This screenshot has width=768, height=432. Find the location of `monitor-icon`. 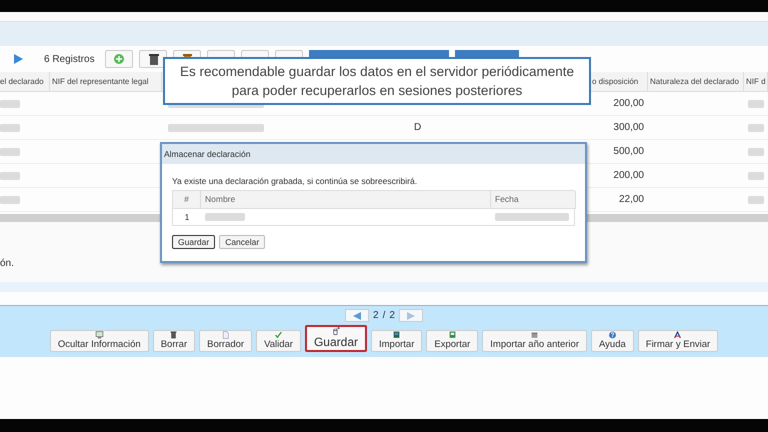

monitor-icon is located at coordinates (99, 335).